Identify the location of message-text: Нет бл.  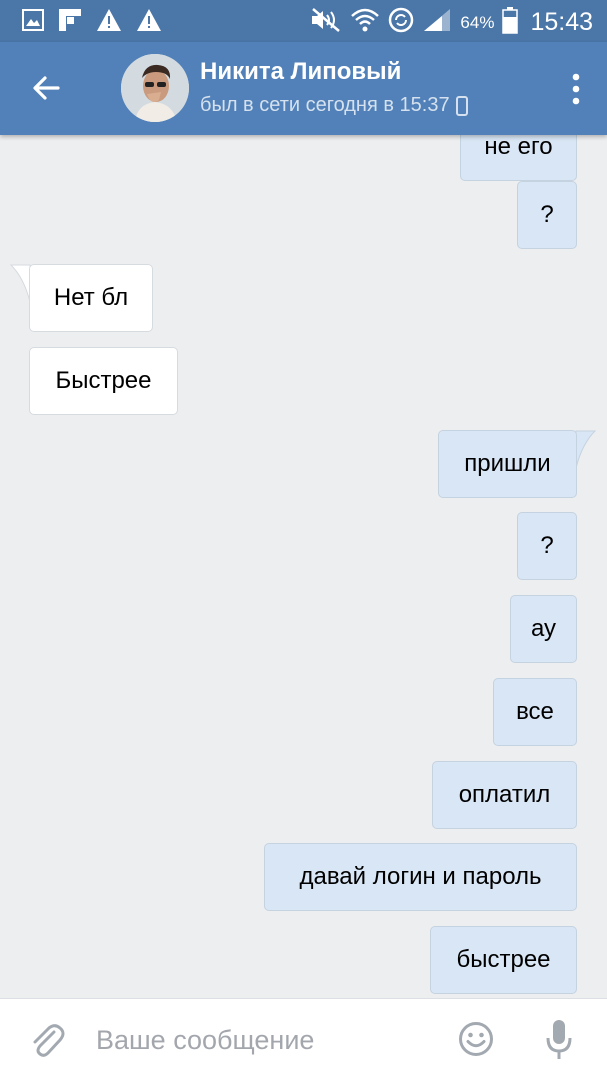
(91, 297).